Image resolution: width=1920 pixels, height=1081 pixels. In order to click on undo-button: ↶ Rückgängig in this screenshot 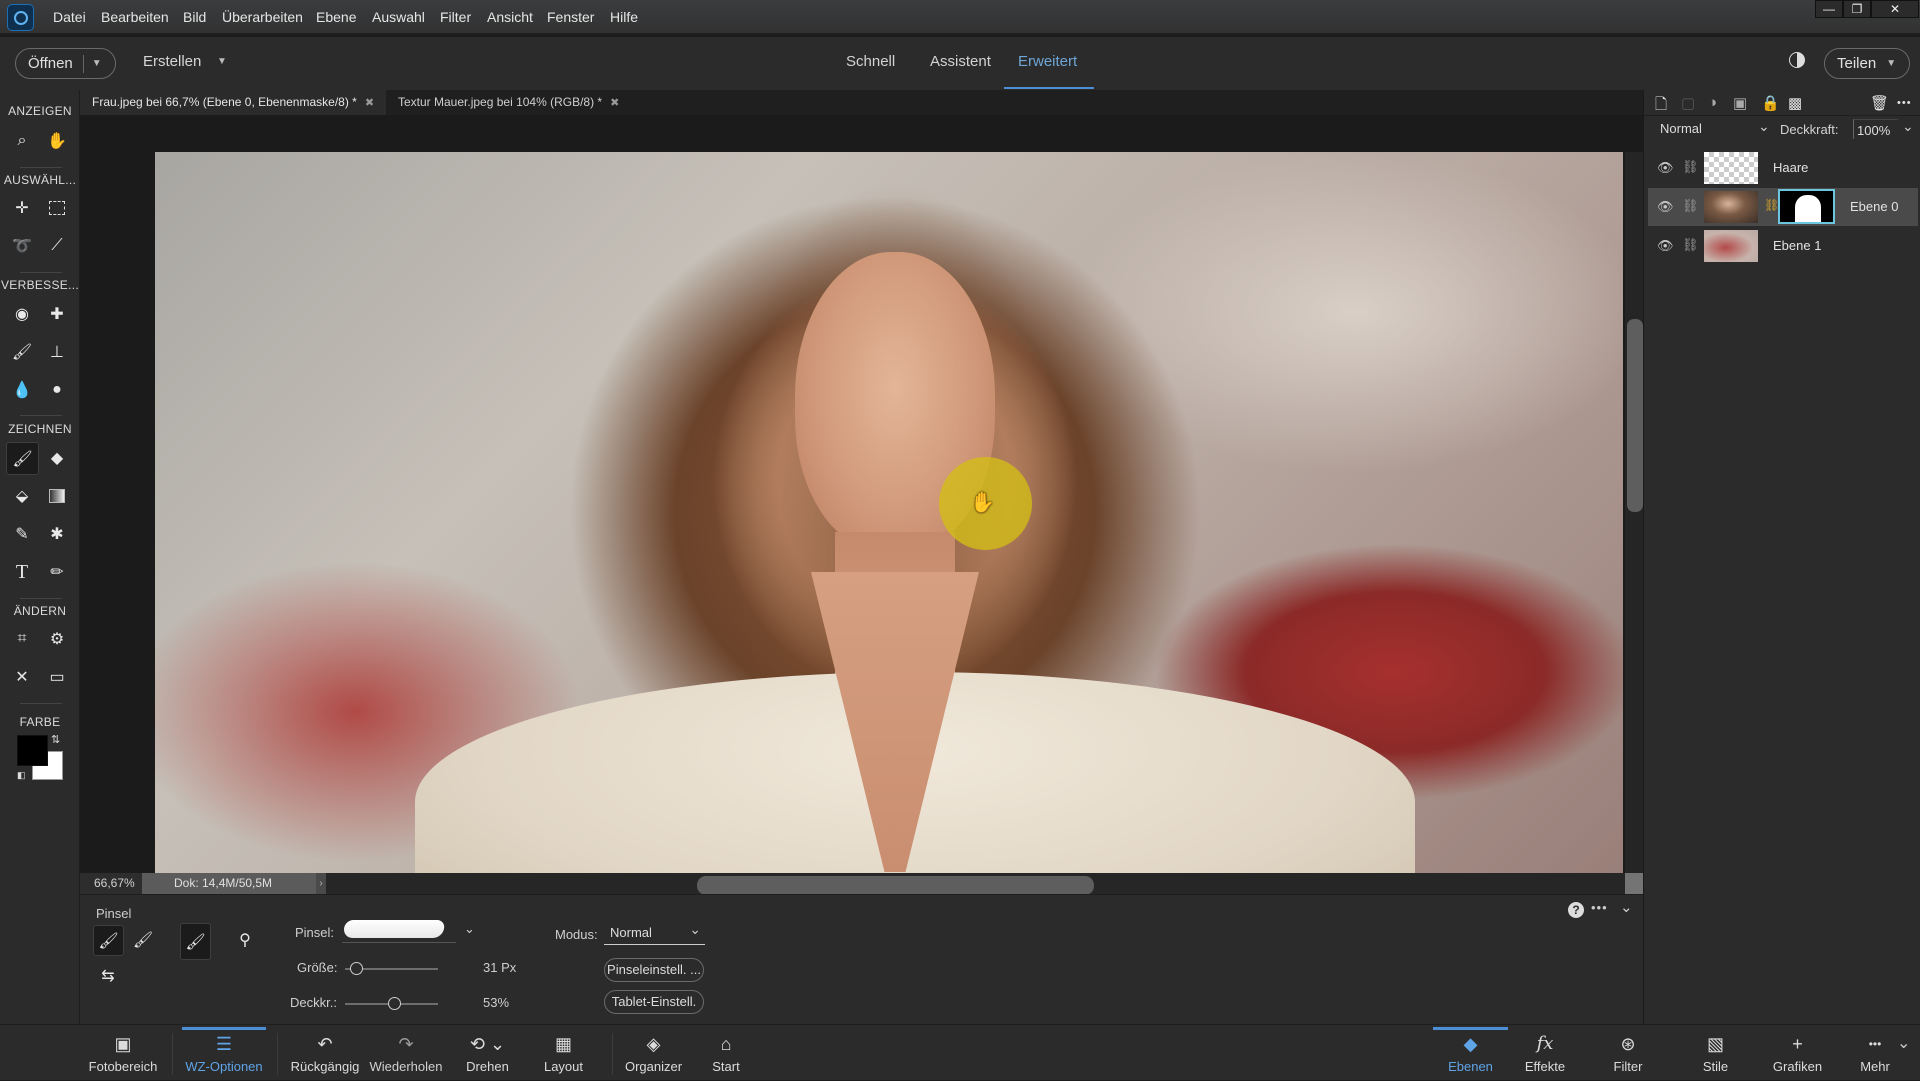, I will do `click(325, 1053)`.